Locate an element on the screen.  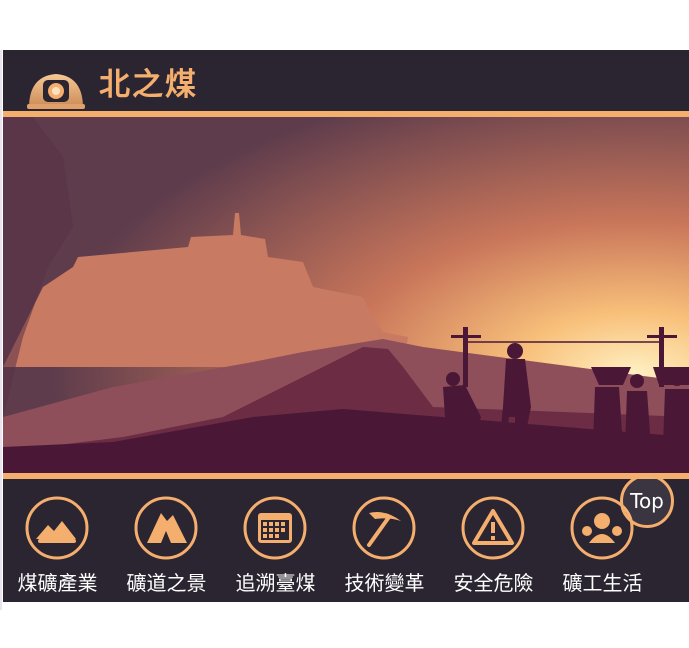
back-to-top-button: Top is located at coordinates (647, 501).